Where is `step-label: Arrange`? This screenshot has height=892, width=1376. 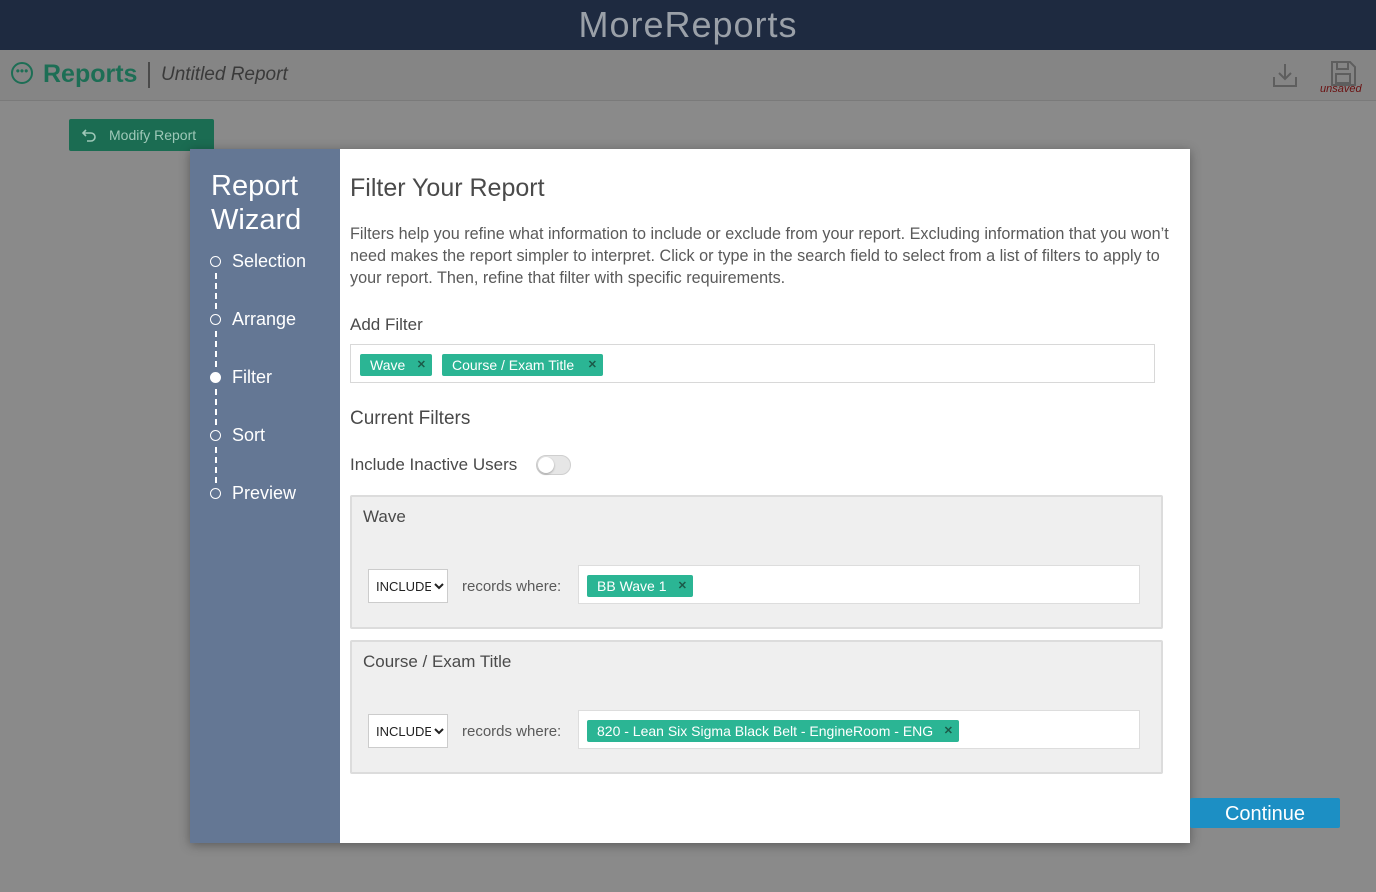
step-label: Arrange is located at coordinates (264, 319).